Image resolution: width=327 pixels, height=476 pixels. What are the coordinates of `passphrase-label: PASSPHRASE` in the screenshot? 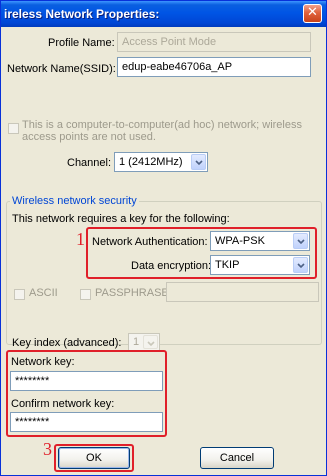 It's located at (132, 293).